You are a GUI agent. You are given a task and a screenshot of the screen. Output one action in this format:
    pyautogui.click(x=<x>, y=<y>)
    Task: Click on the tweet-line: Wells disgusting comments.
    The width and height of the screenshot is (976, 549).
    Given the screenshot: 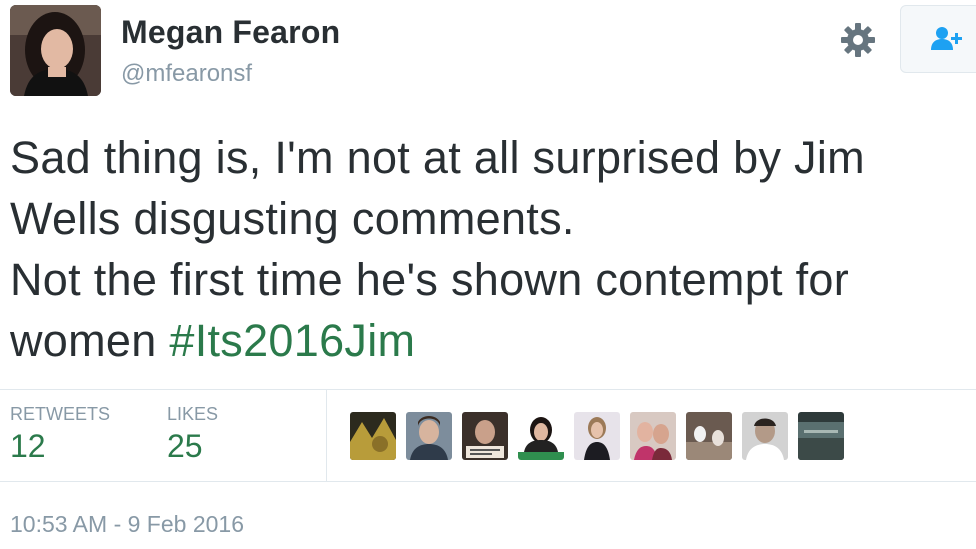 What is the action you would take?
    pyautogui.click(x=292, y=218)
    